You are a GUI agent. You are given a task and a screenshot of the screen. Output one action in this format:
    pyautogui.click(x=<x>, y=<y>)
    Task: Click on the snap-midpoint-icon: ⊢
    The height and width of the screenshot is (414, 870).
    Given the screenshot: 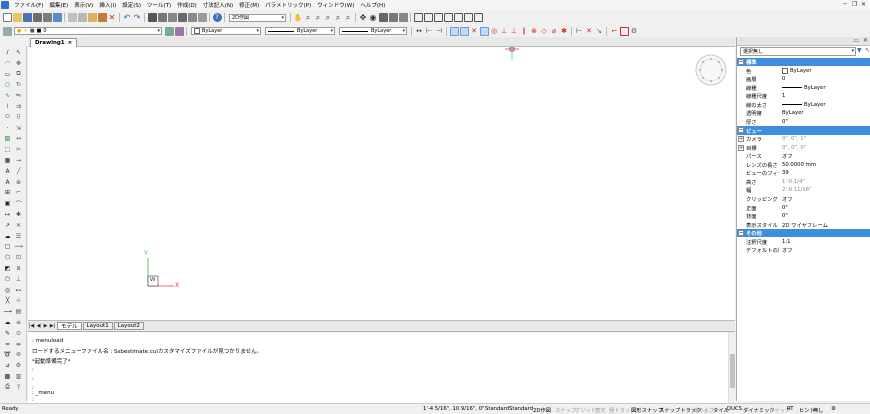 What is the action you would take?
    pyautogui.click(x=429, y=31)
    